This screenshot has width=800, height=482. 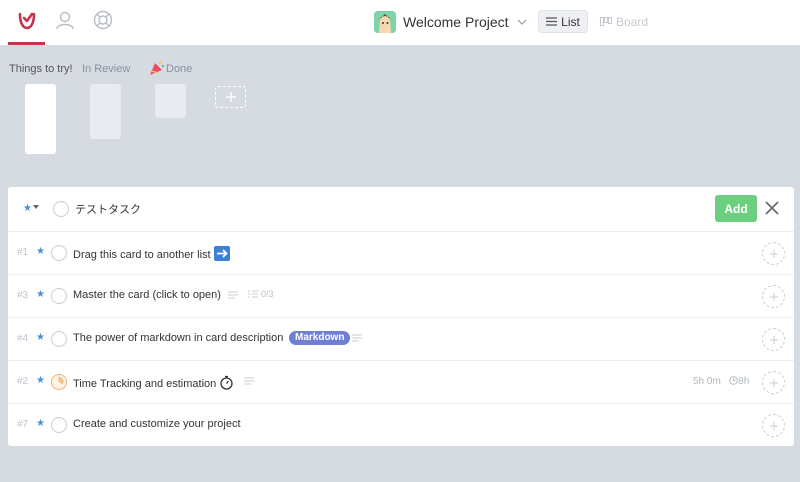 I want to click on timer-checkbox, so click(x=59, y=382).